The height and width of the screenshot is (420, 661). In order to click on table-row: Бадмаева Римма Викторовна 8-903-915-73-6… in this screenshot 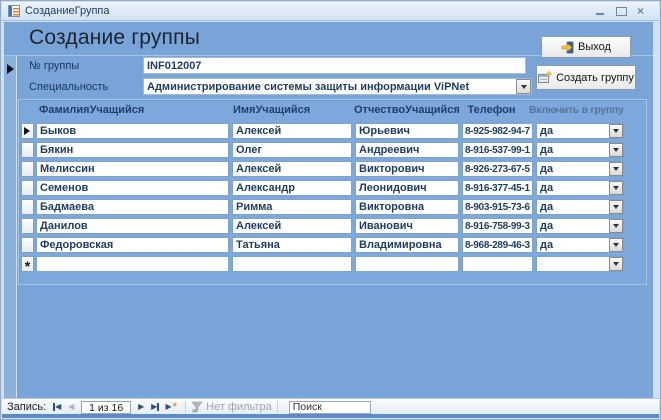, I will do `click(332, 207)`.